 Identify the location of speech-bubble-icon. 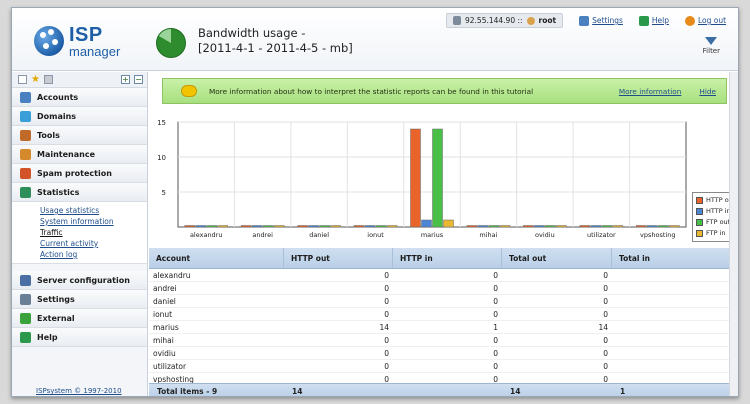
(189, 91).